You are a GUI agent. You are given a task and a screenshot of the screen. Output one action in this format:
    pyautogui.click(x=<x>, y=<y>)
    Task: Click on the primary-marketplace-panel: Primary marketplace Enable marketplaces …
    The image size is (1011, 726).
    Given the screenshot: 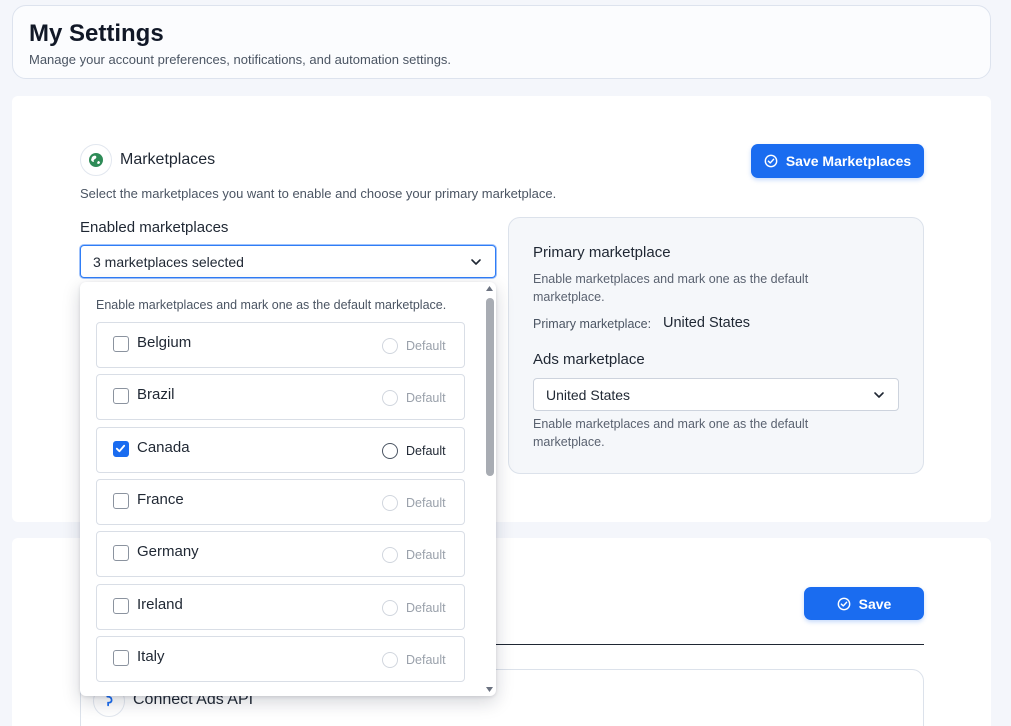 What is the action you would take?
    pyautogui.click(x=716, y=345)
    